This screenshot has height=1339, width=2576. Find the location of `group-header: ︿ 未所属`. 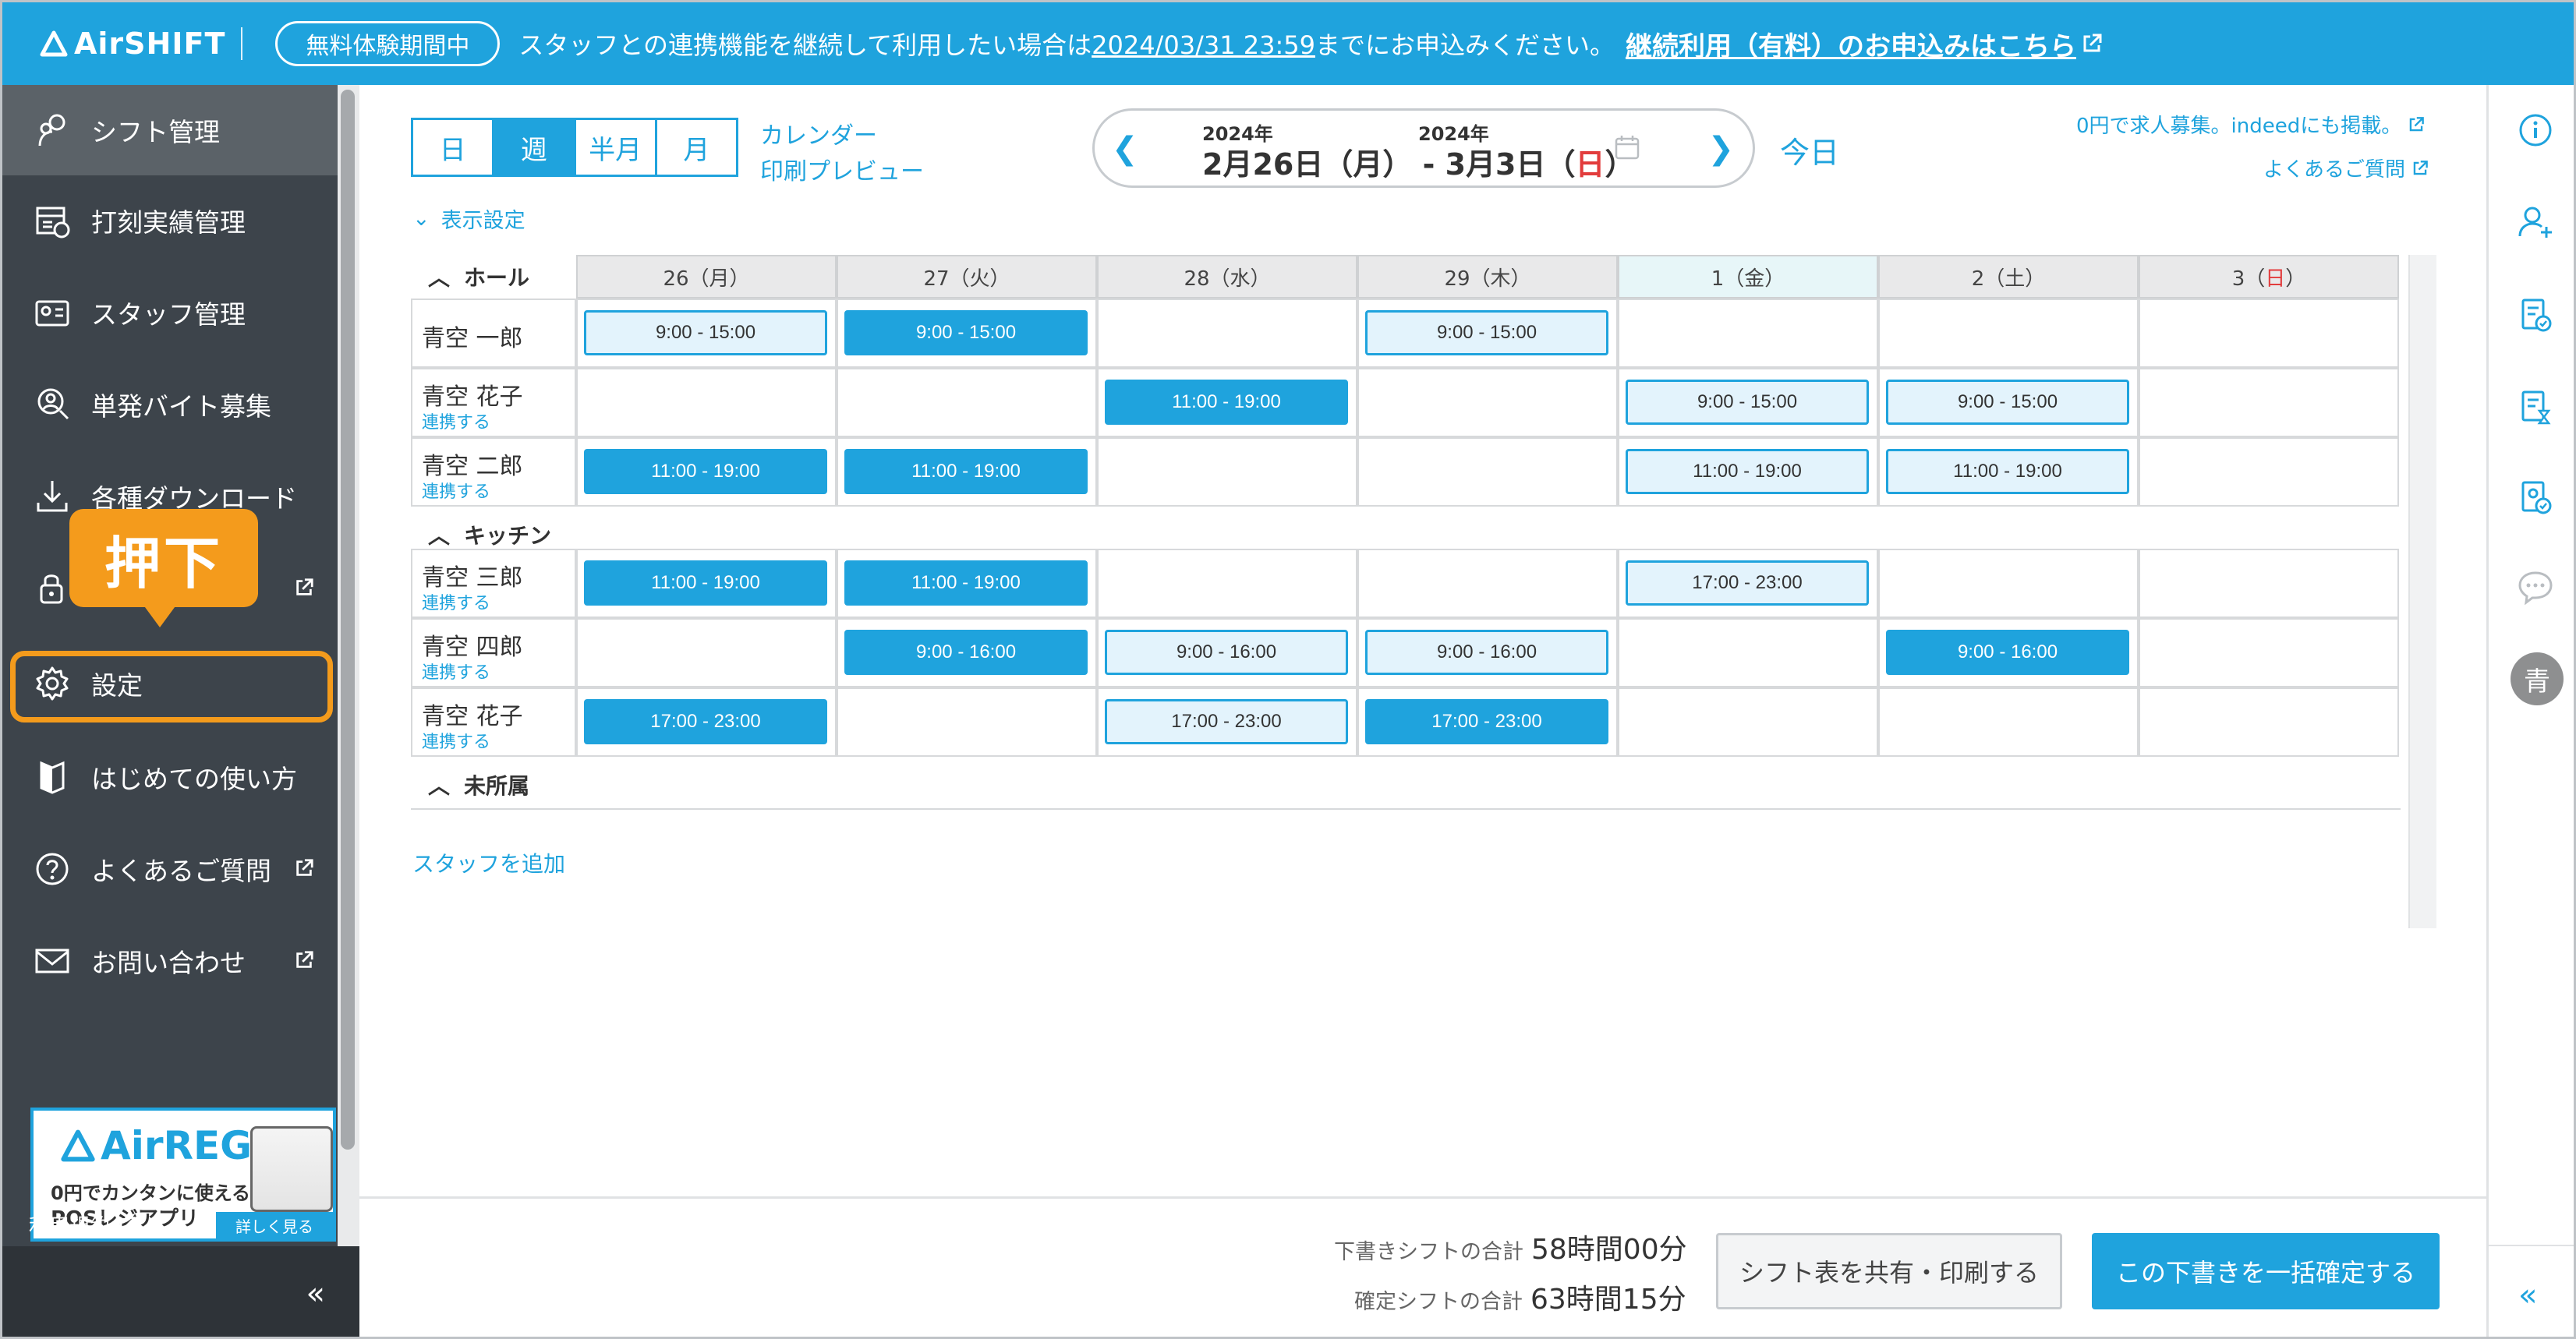

group-header: ︿ 未所属 is located at coordinates (470, 785).